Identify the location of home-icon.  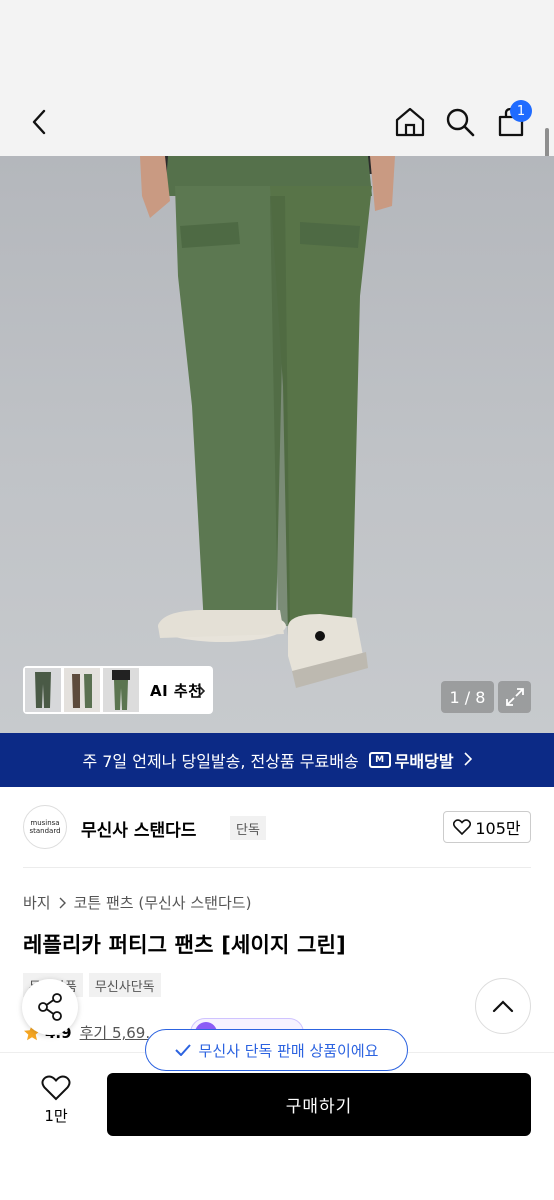
(410, 122).